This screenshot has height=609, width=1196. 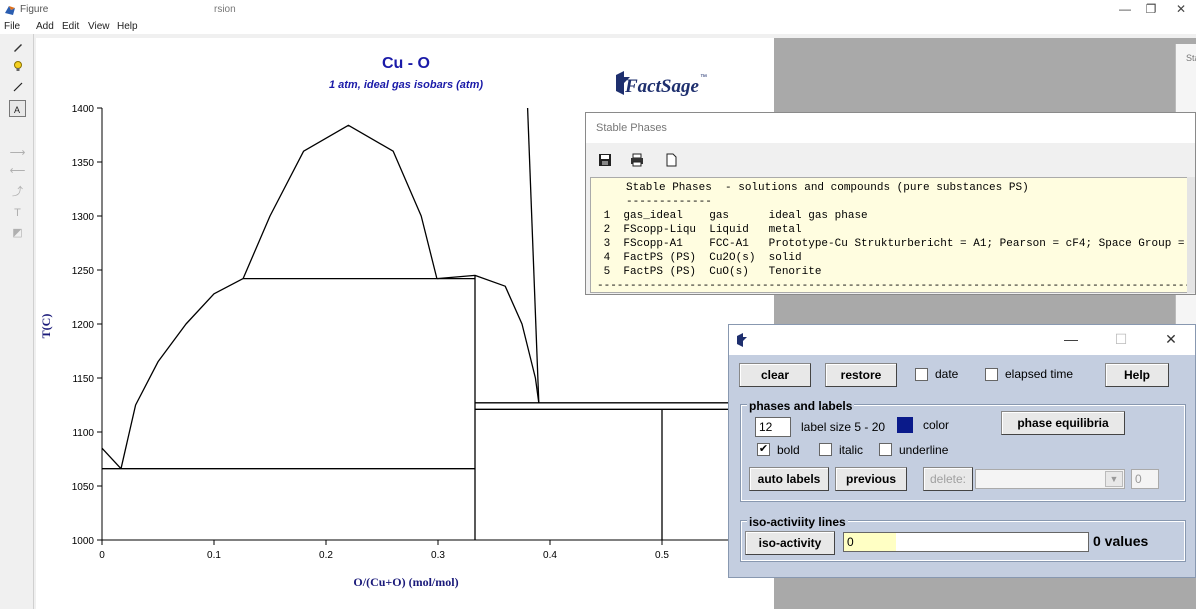 What do you see at coordinates (1121, 339) in the screenshot?
I see `controls-maximize-button: ☐` at bounding box center [1121, 339].